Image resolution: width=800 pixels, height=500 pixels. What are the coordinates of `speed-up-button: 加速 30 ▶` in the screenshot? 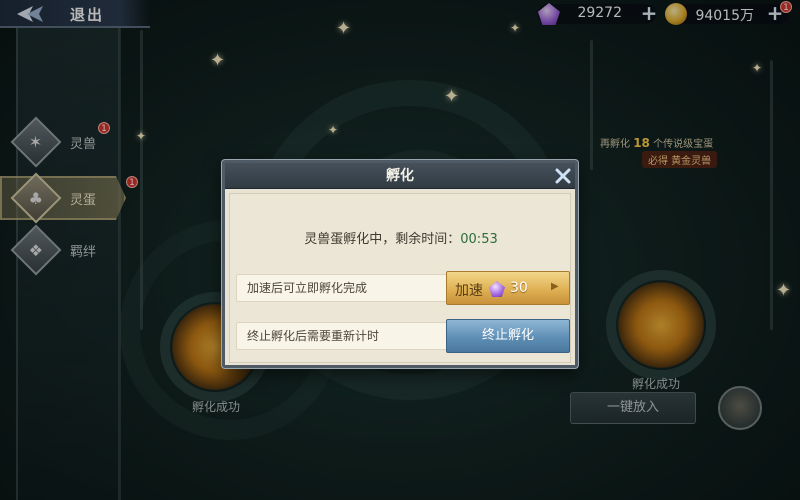 It's located at (508, 288).